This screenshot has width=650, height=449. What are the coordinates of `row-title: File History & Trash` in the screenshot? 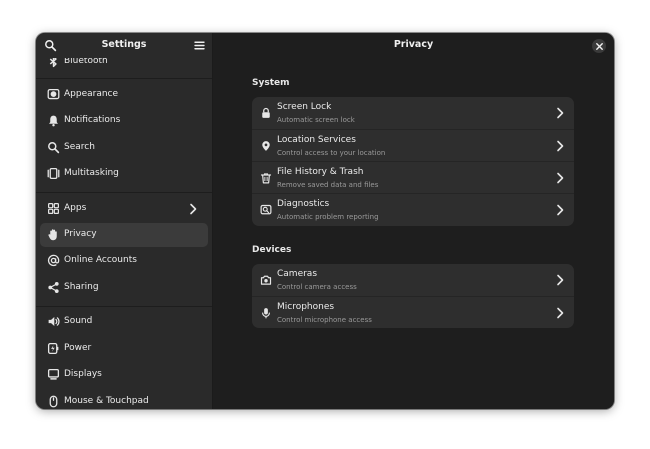 It's located at (320, 172).